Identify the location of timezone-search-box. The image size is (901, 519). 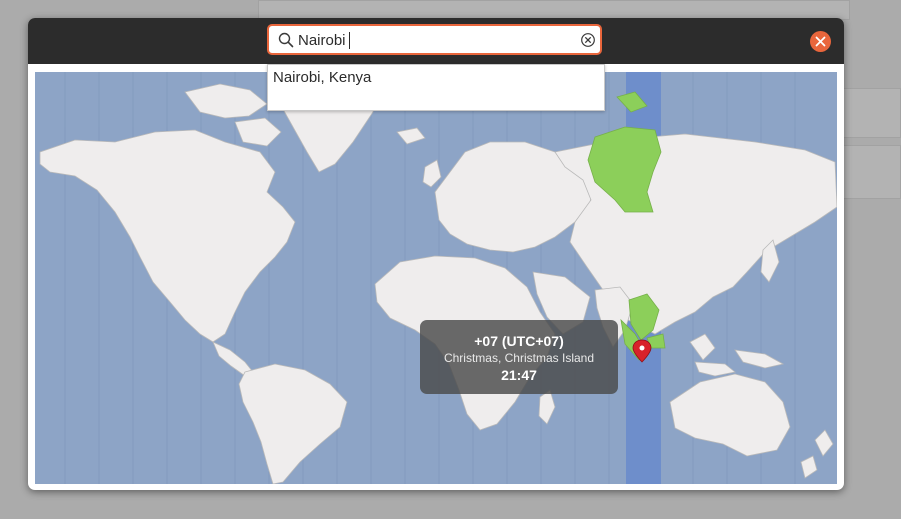
(434, 39).